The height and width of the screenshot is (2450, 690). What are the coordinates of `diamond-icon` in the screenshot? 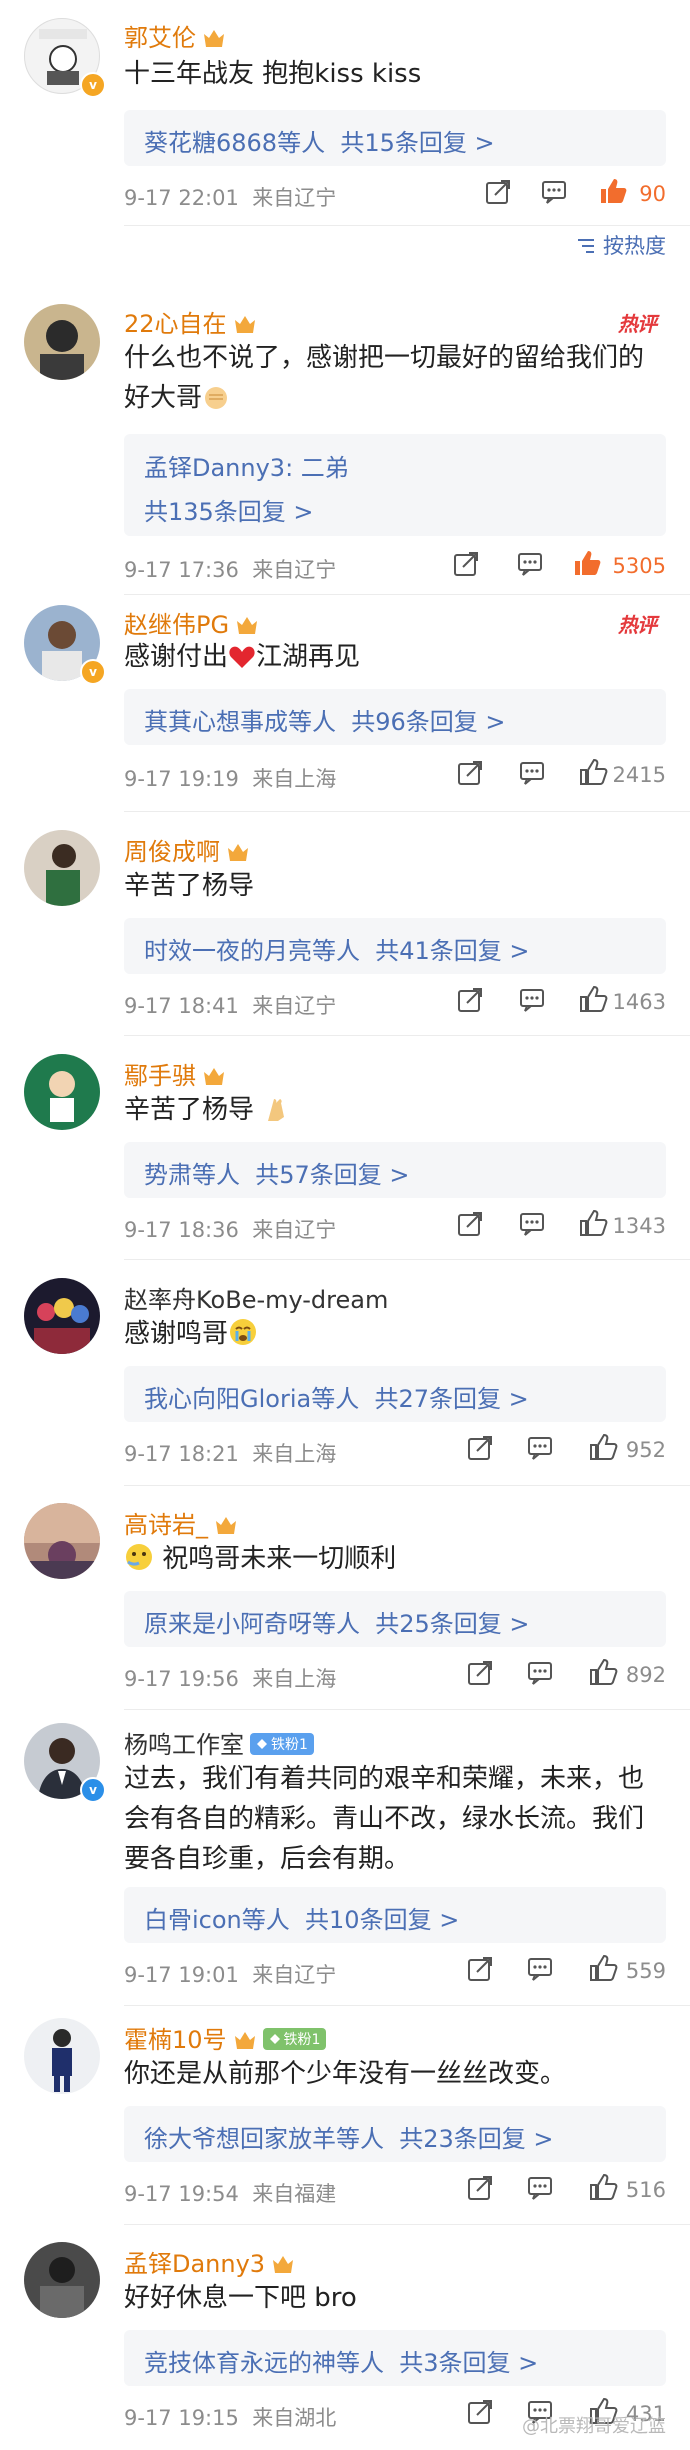 It's located at (274, 2039).